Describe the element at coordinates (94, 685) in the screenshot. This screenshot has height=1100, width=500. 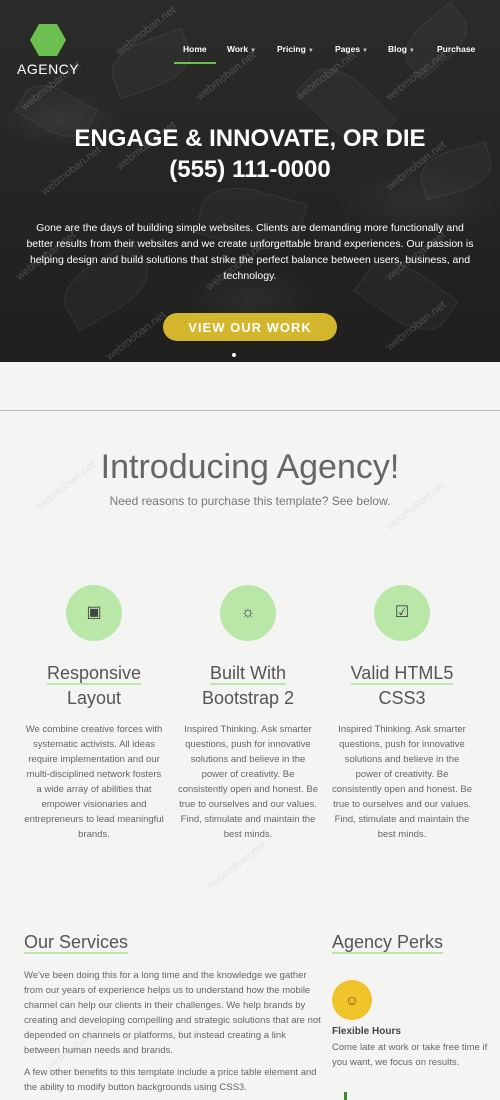
I see `feature-title: Responsive Layout` at that location.